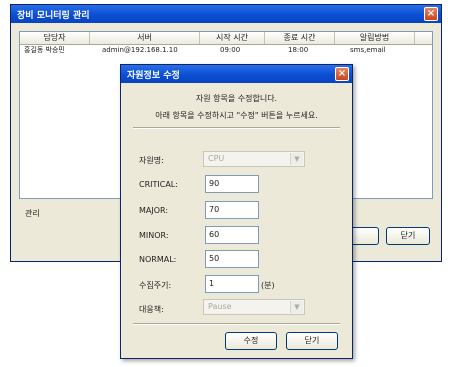 This screenshot has height=367, width=453. What do you see at coordinates (298, 50) in the screenshot?
I see `cell-end-time: 18:00` at bounding box center [298, 50].